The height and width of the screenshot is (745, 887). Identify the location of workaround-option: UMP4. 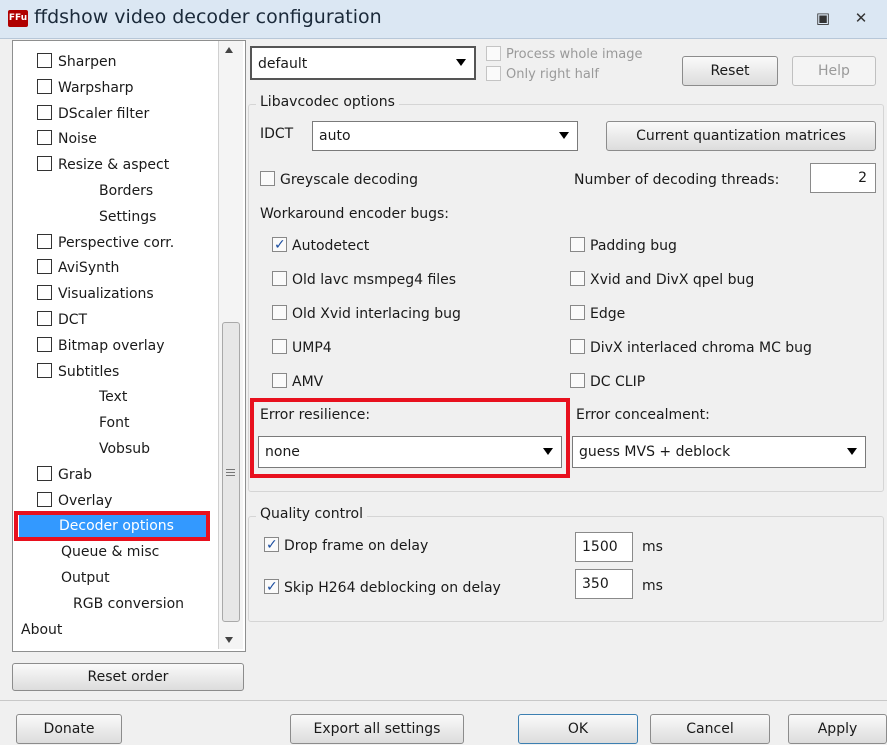
(302, 348).